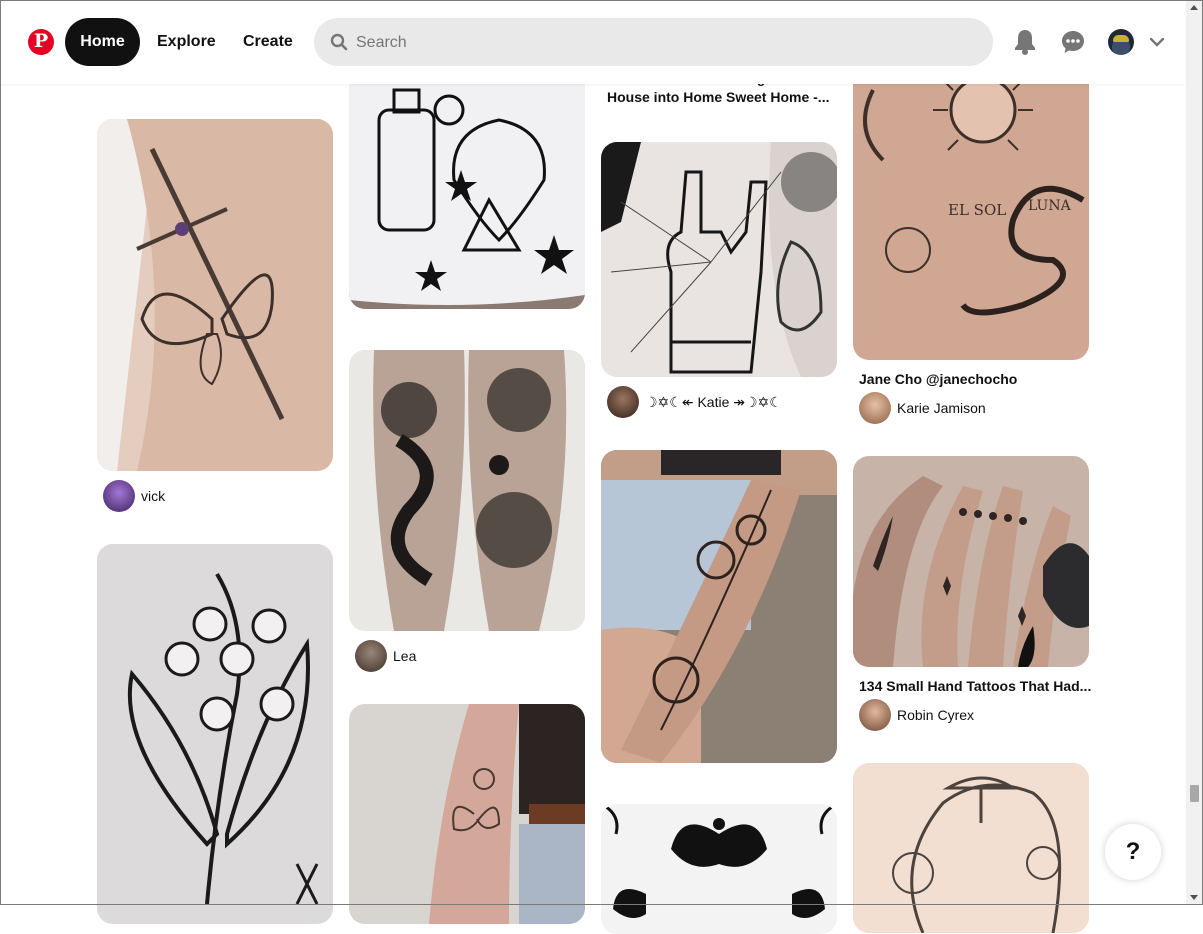 The image size is (1203, 934). I want to click on tattoo-butterfly-forearm-image, so click(467, 814).